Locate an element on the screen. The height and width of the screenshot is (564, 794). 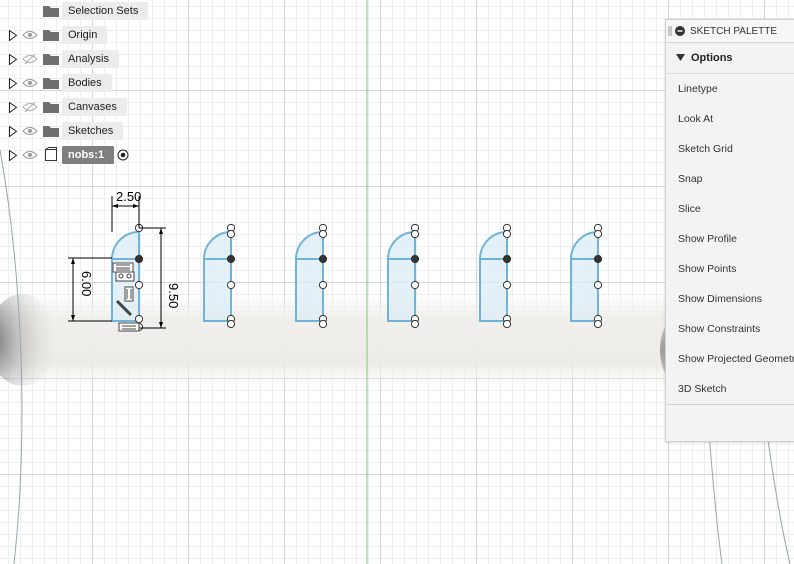
dimension-height-left-text: 6.00 is located at coordinates (86, 283).